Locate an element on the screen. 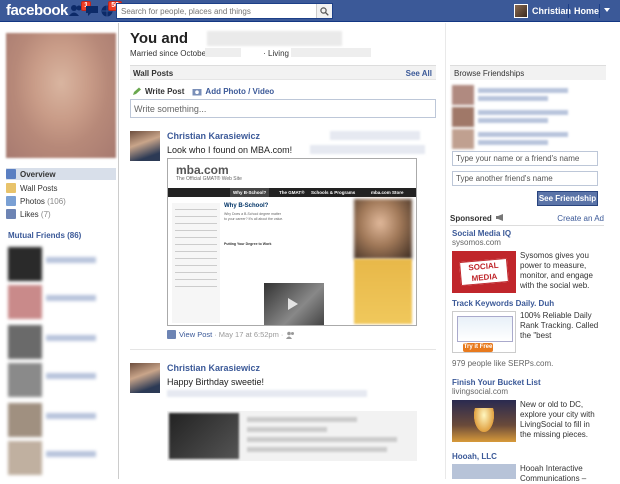 The height and width of the screenshot is (484, 620). ad-image: SOCIAL MEDIA is located at coordinates (484, 272).